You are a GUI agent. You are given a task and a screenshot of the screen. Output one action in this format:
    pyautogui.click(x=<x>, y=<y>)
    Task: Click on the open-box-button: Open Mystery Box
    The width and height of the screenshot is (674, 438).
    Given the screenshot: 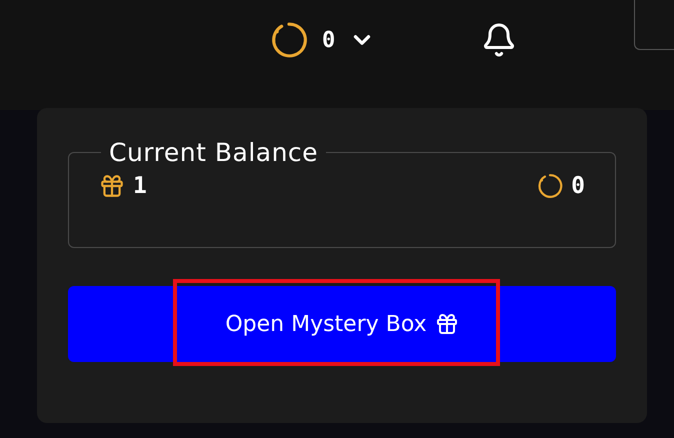 What is the action you would take?
    pyautogui.click(x=342, y=324)
    